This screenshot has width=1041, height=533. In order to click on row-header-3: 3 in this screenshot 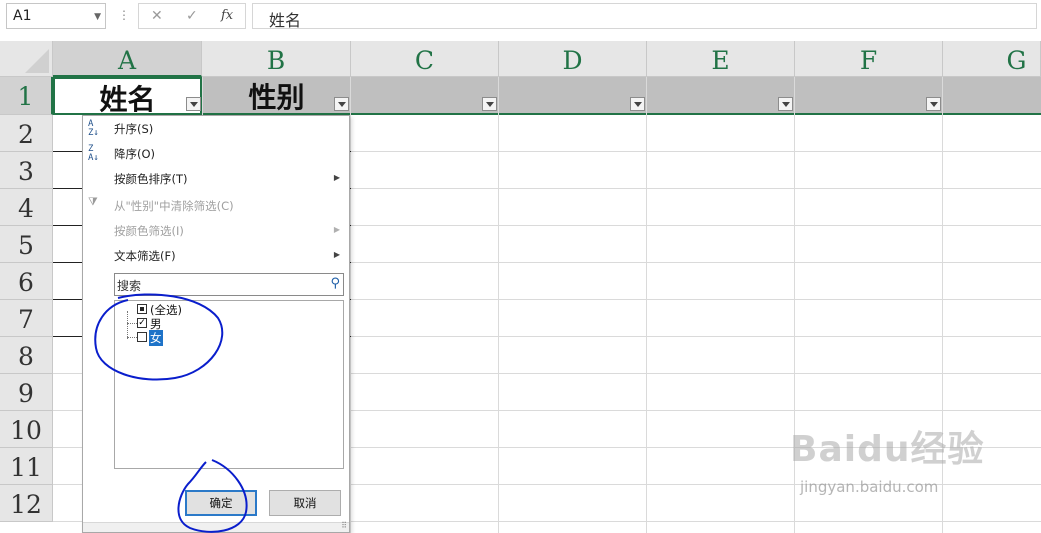, I will do `click(26, 170)`.